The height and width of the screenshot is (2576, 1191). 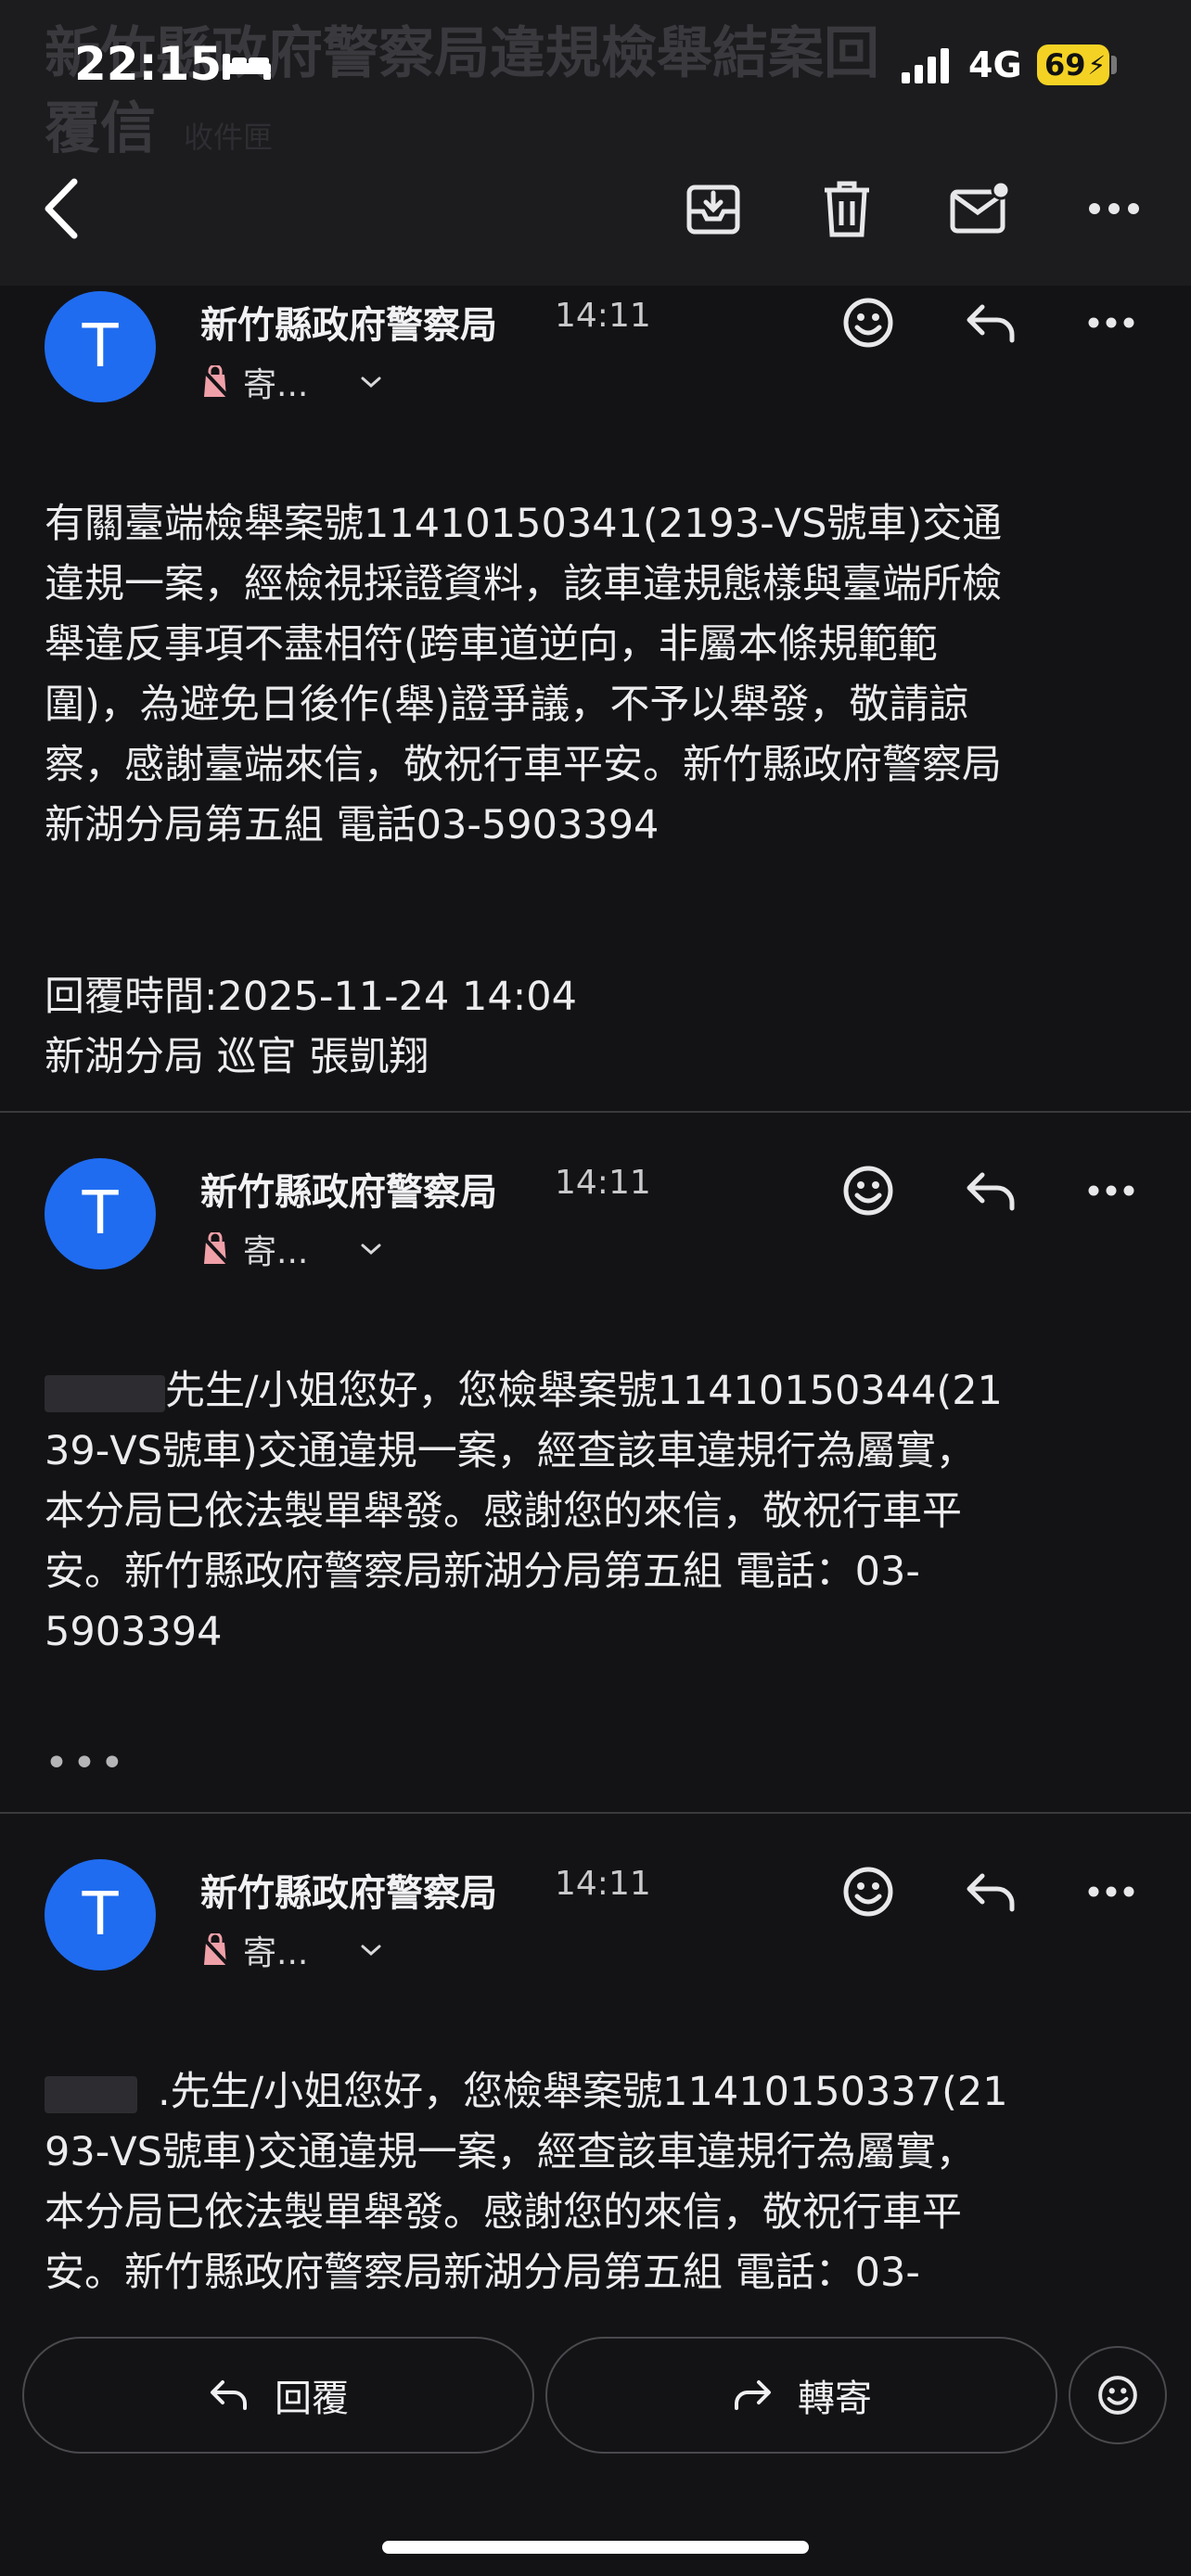 What do you see at coordinates (312, 2399) in the screenshot?
I see `reply-label: 回覆` at bounding box center [312, 2399].